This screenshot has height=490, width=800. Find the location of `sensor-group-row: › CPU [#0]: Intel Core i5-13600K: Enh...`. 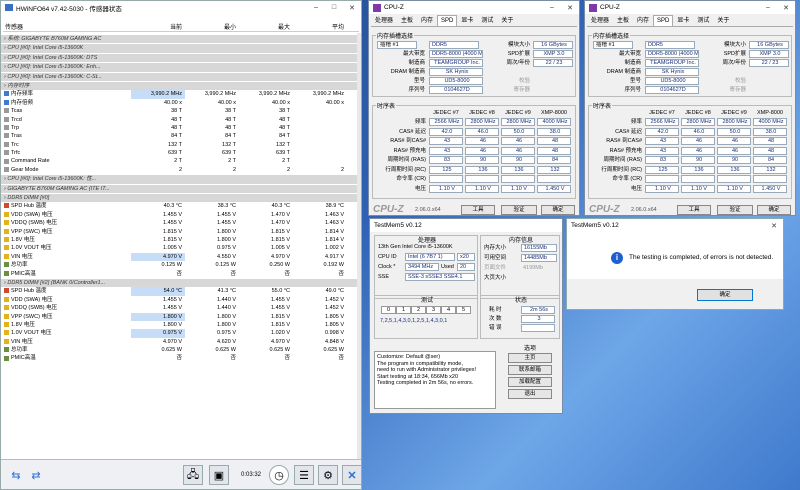

sensor-group-row: › CPU [#0]: Intel Core i5-13600K: Enh... is located at coordinates (180, 67).